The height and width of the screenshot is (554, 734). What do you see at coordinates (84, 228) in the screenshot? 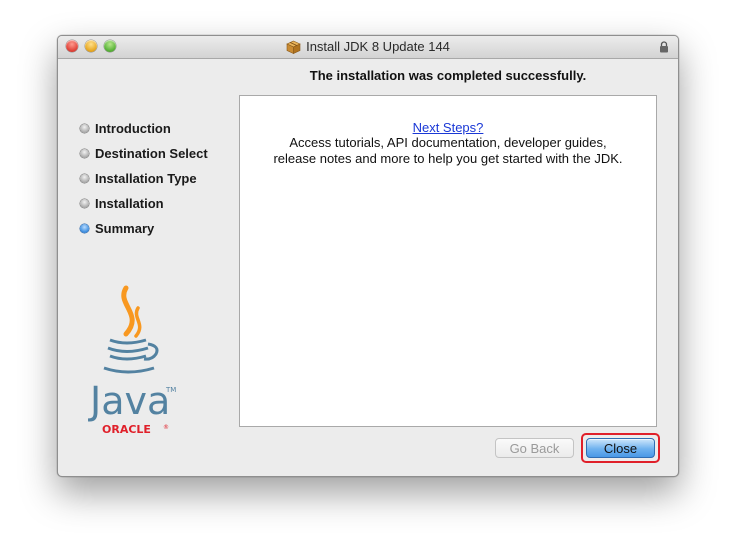
I see `step-active-indicator-icon` at bounding box center [84, 228].